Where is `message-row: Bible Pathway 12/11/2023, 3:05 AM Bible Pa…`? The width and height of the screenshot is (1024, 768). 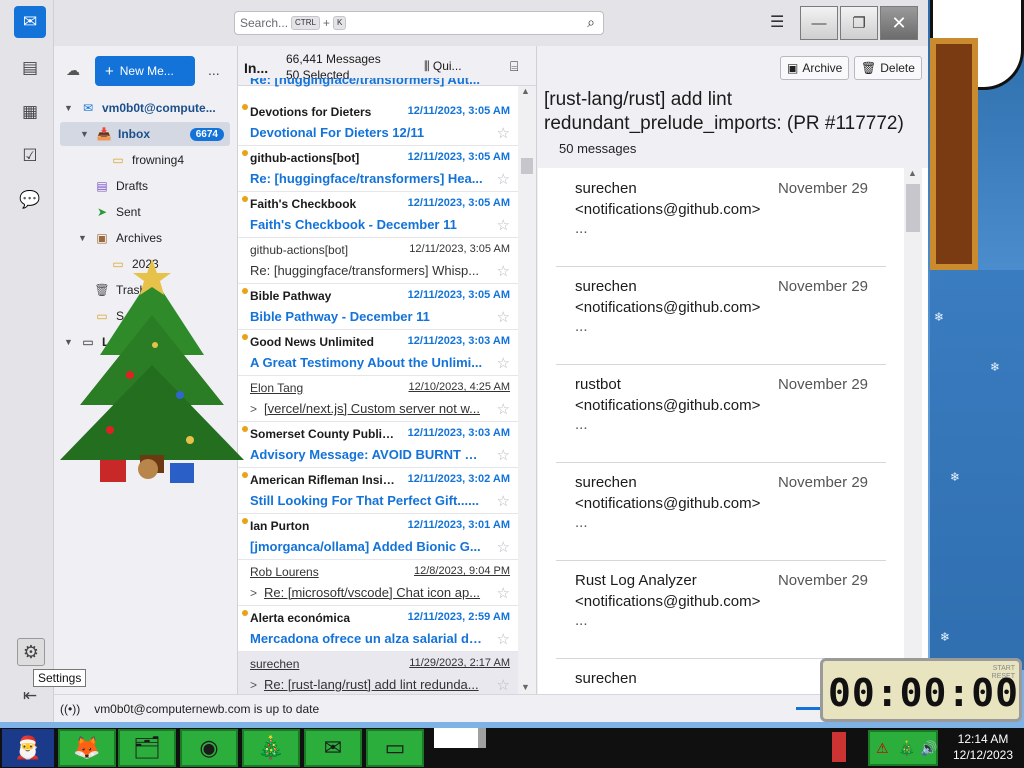
message-row: Bible Pathway 12/11/2023, 3:05 AM Bible Pa… is located at coordinates (379, 307).